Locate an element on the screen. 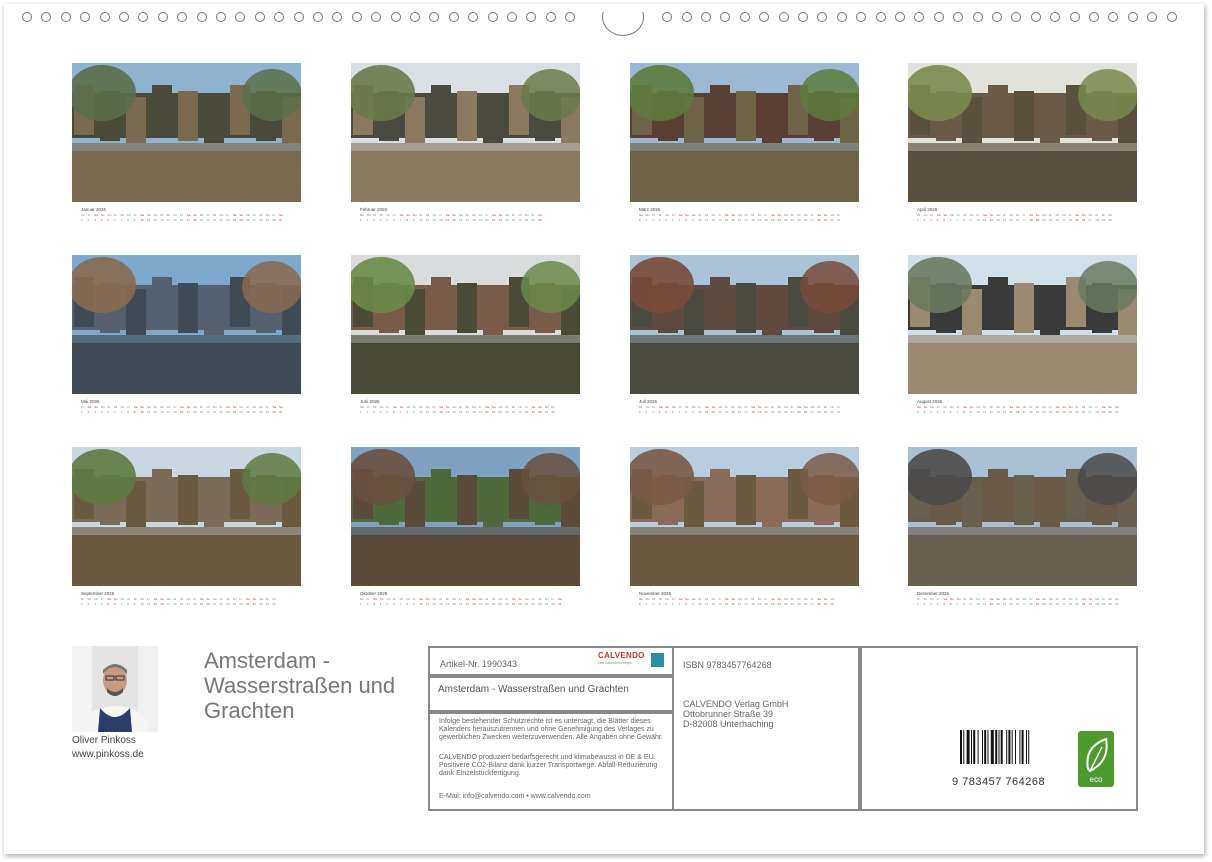  month-name: August 2026 is located at coordinates (930, 401).